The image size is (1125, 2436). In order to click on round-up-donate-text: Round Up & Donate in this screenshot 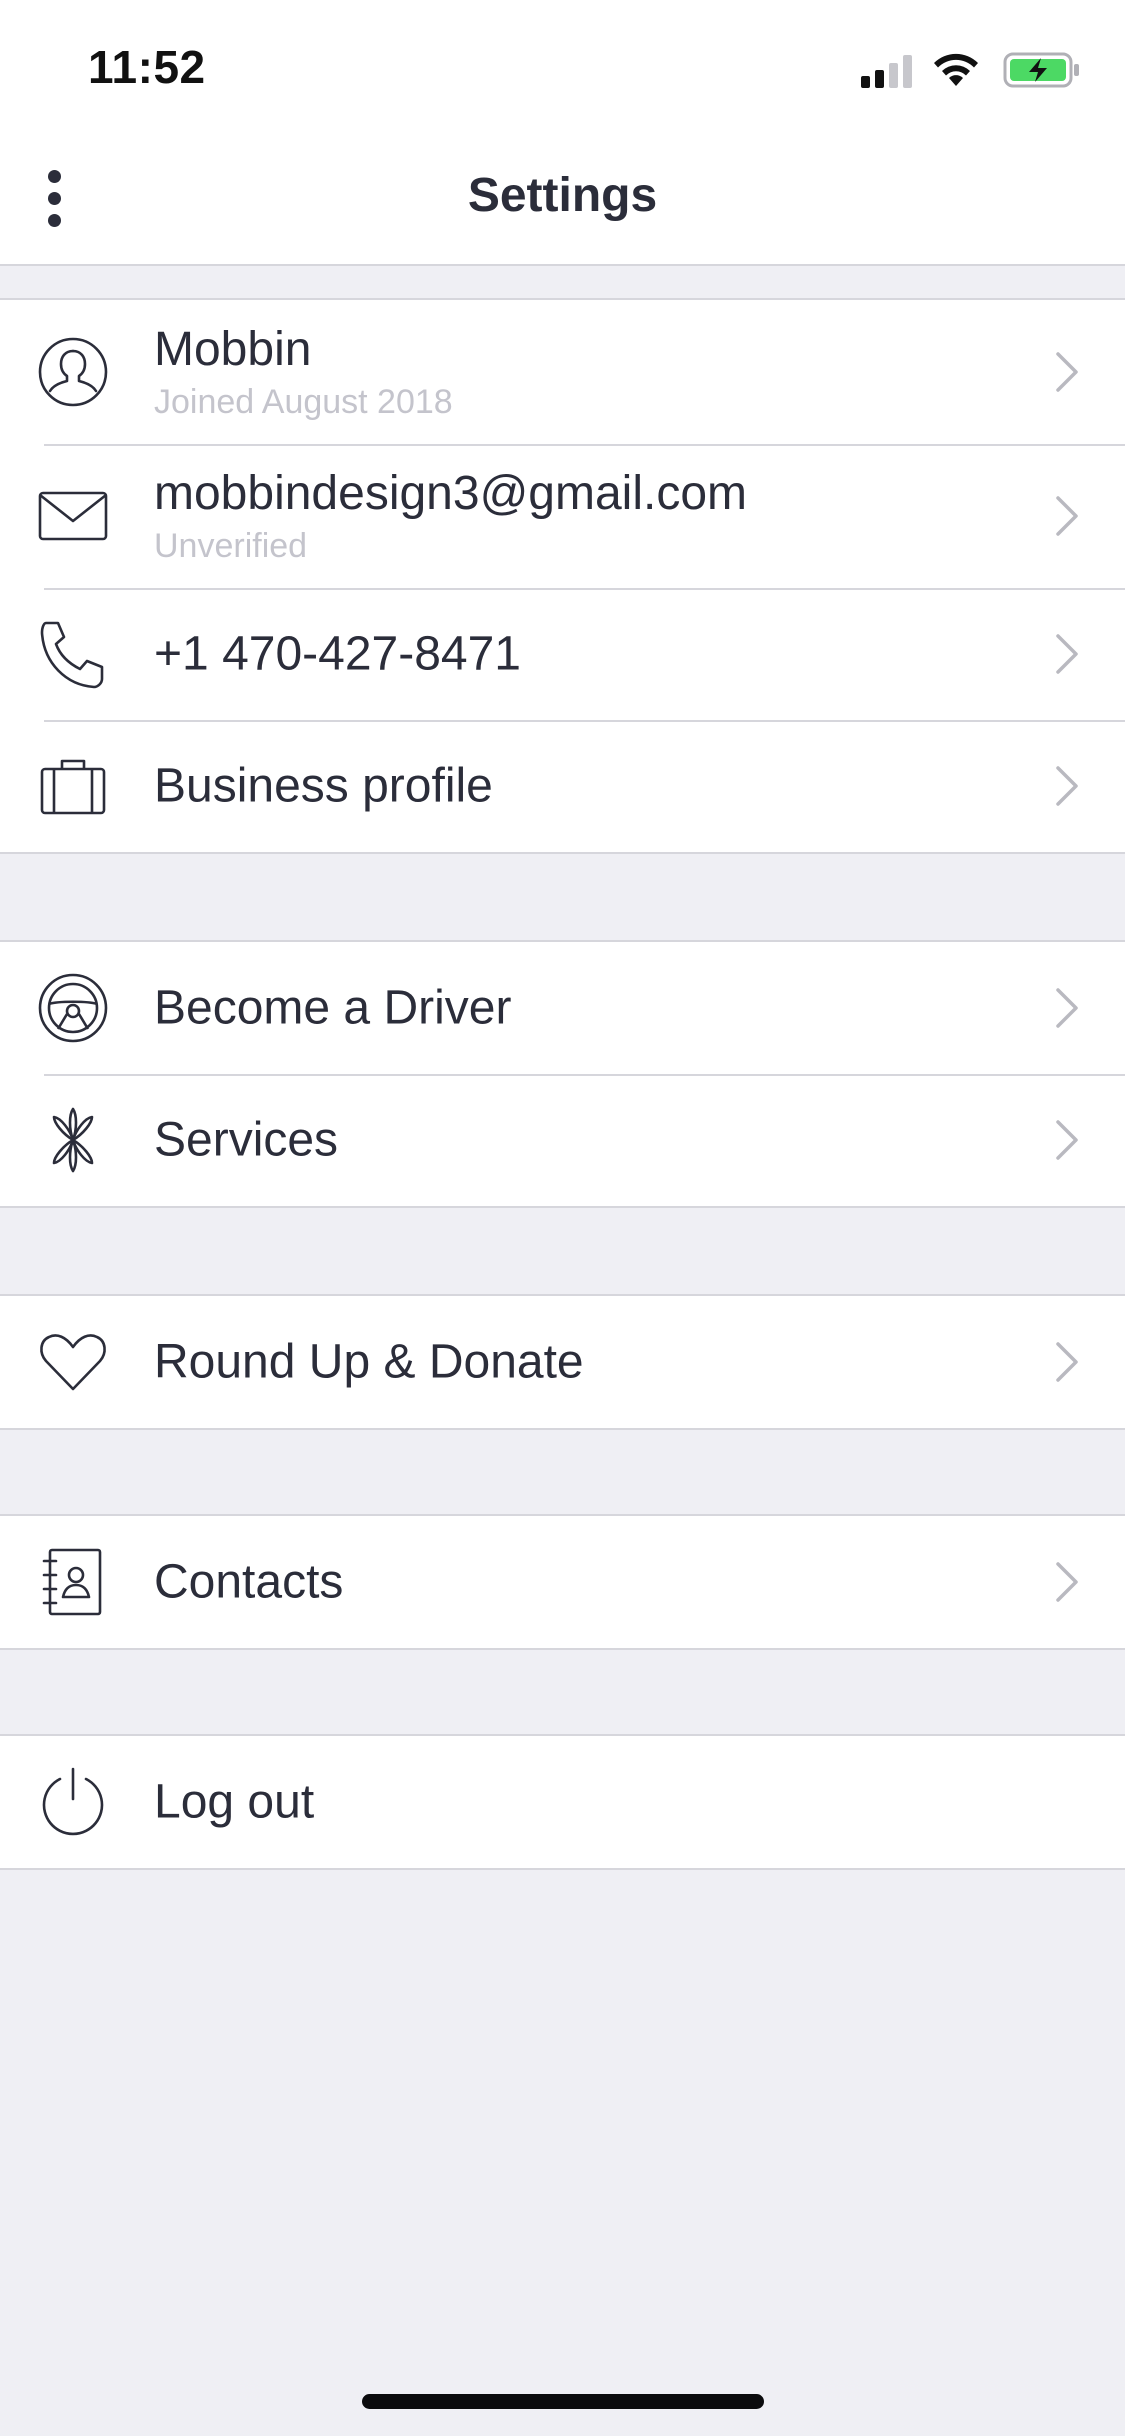, I will do `click(369, 1362)`.